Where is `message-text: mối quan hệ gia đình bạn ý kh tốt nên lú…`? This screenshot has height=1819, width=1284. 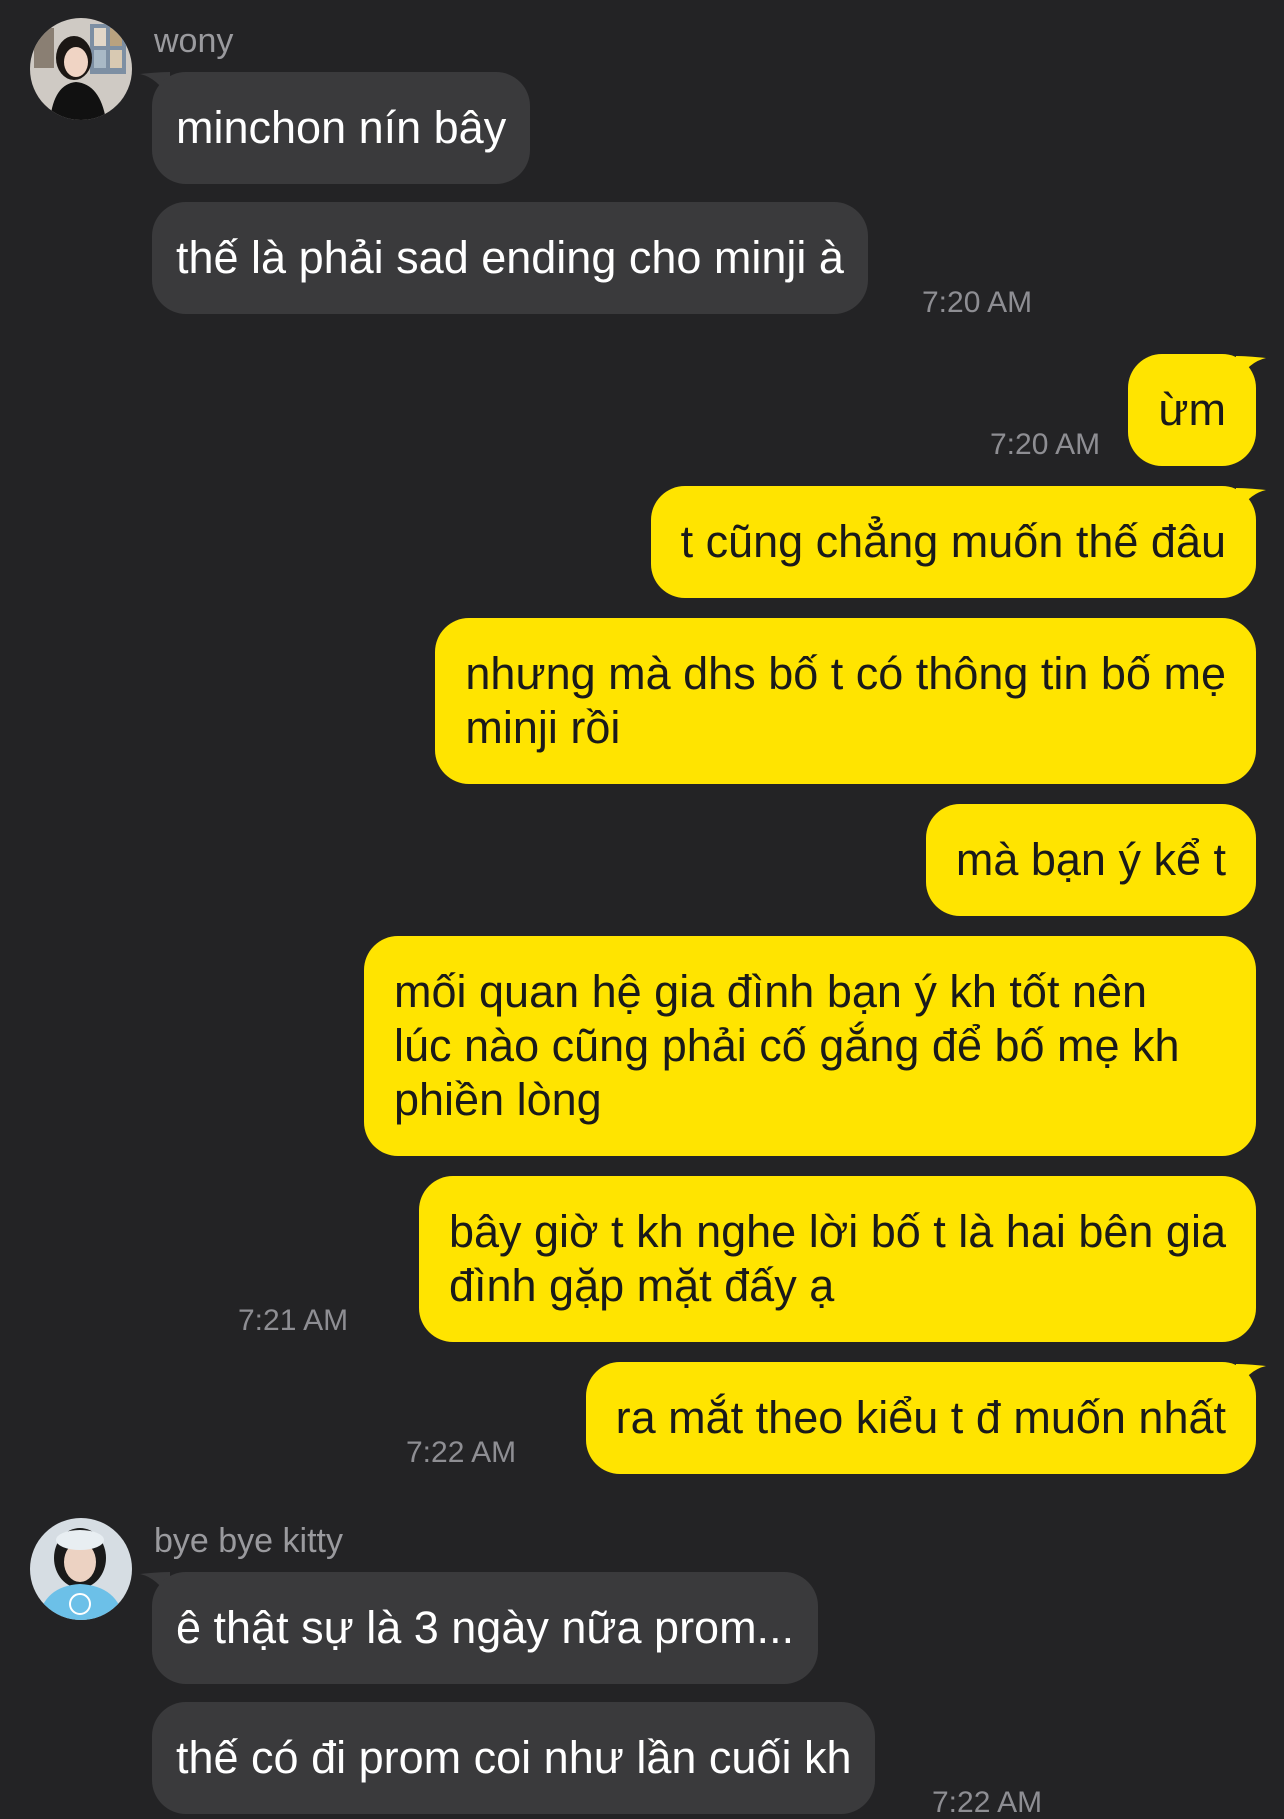 message-text: mối quan hệ gia đình bạn ý kh tốt nên lú… is located at coordinates (787, 1045).